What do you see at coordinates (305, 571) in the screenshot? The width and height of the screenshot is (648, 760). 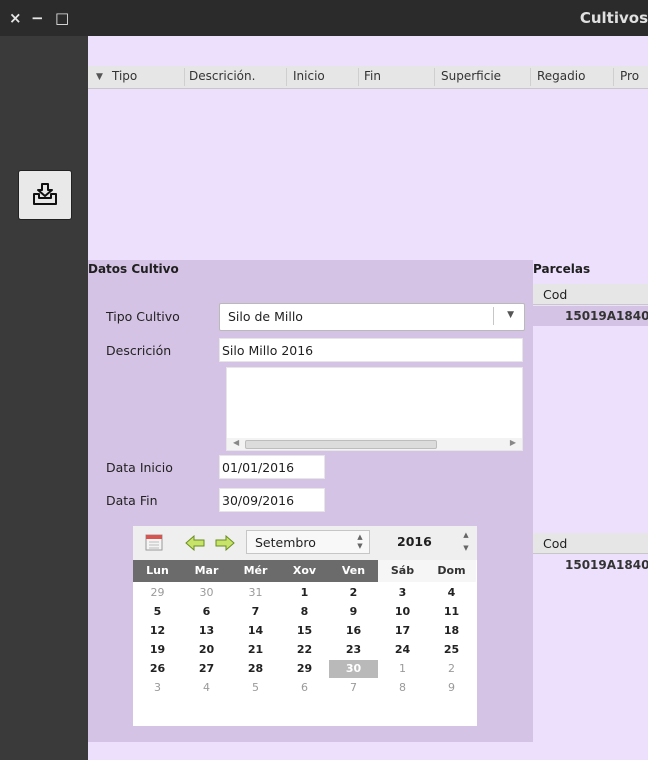 I see `weekday-header-row: Lun Mar Mér Xov Ven Sáb Dom` at bounding box center [305, 571].